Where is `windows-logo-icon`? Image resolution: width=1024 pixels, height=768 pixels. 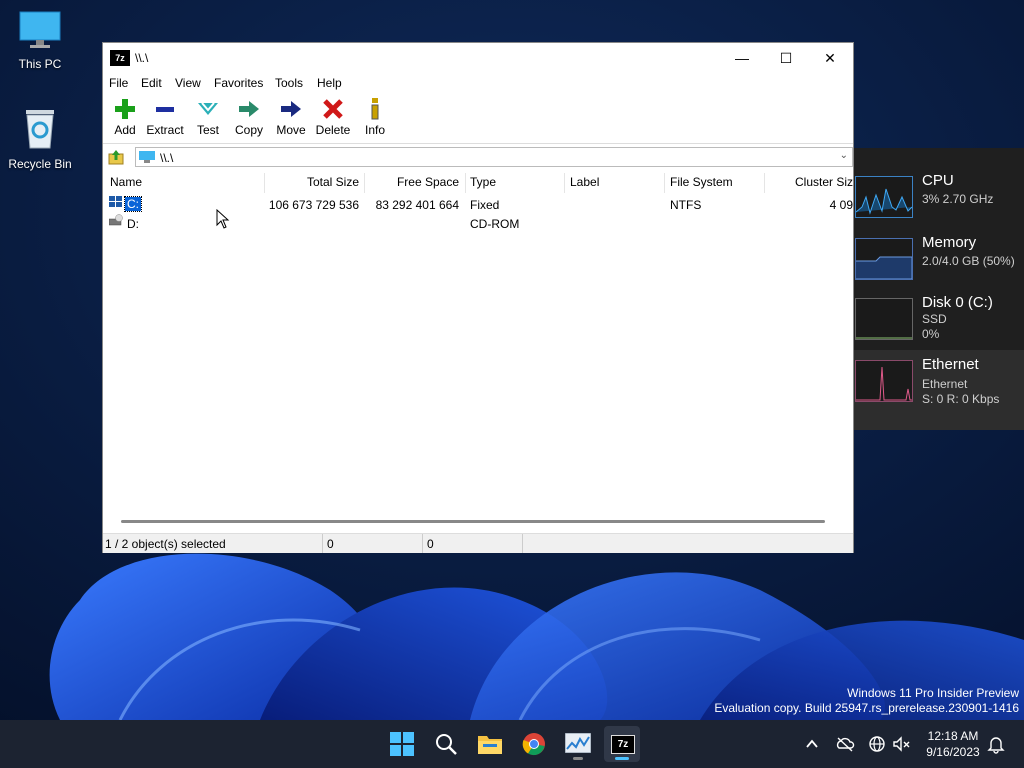
windows-logo-icon is located at coordinates (402, 744).